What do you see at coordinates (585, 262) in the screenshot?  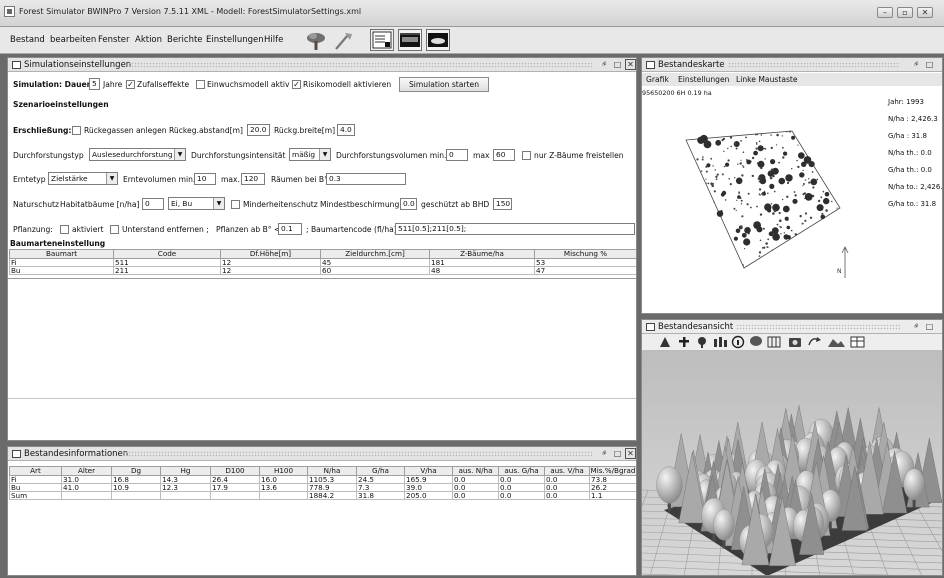 I see `table-cell: 53` at bounding box center [585, 262].